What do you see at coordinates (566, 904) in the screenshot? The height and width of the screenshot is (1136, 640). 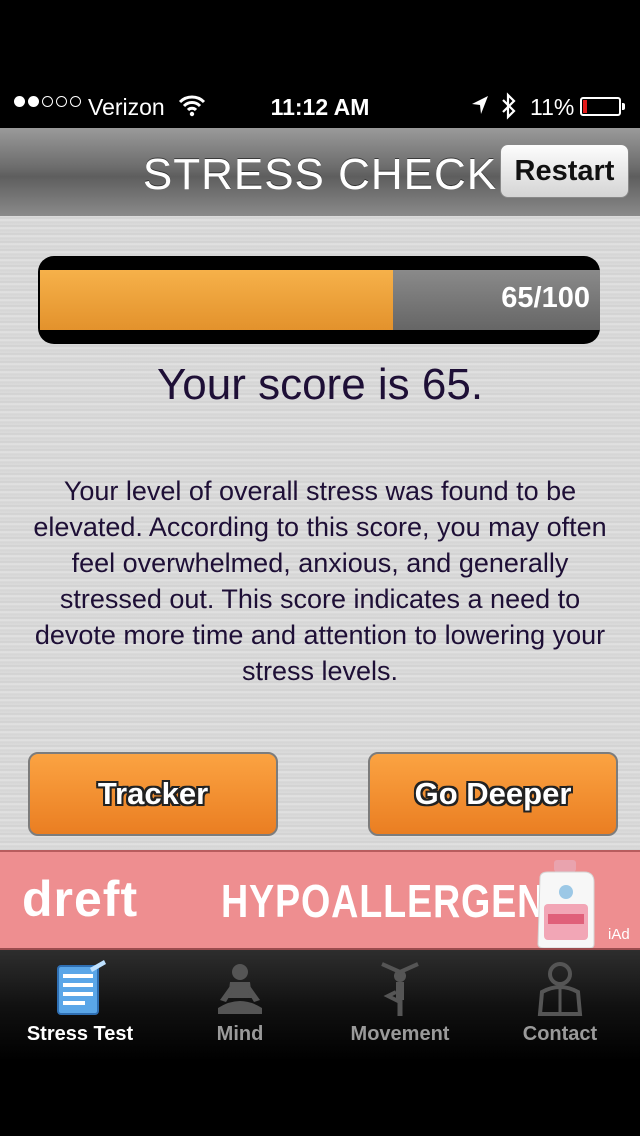 I see `detergent-bottle-icon` at bounding box center [566, 904].